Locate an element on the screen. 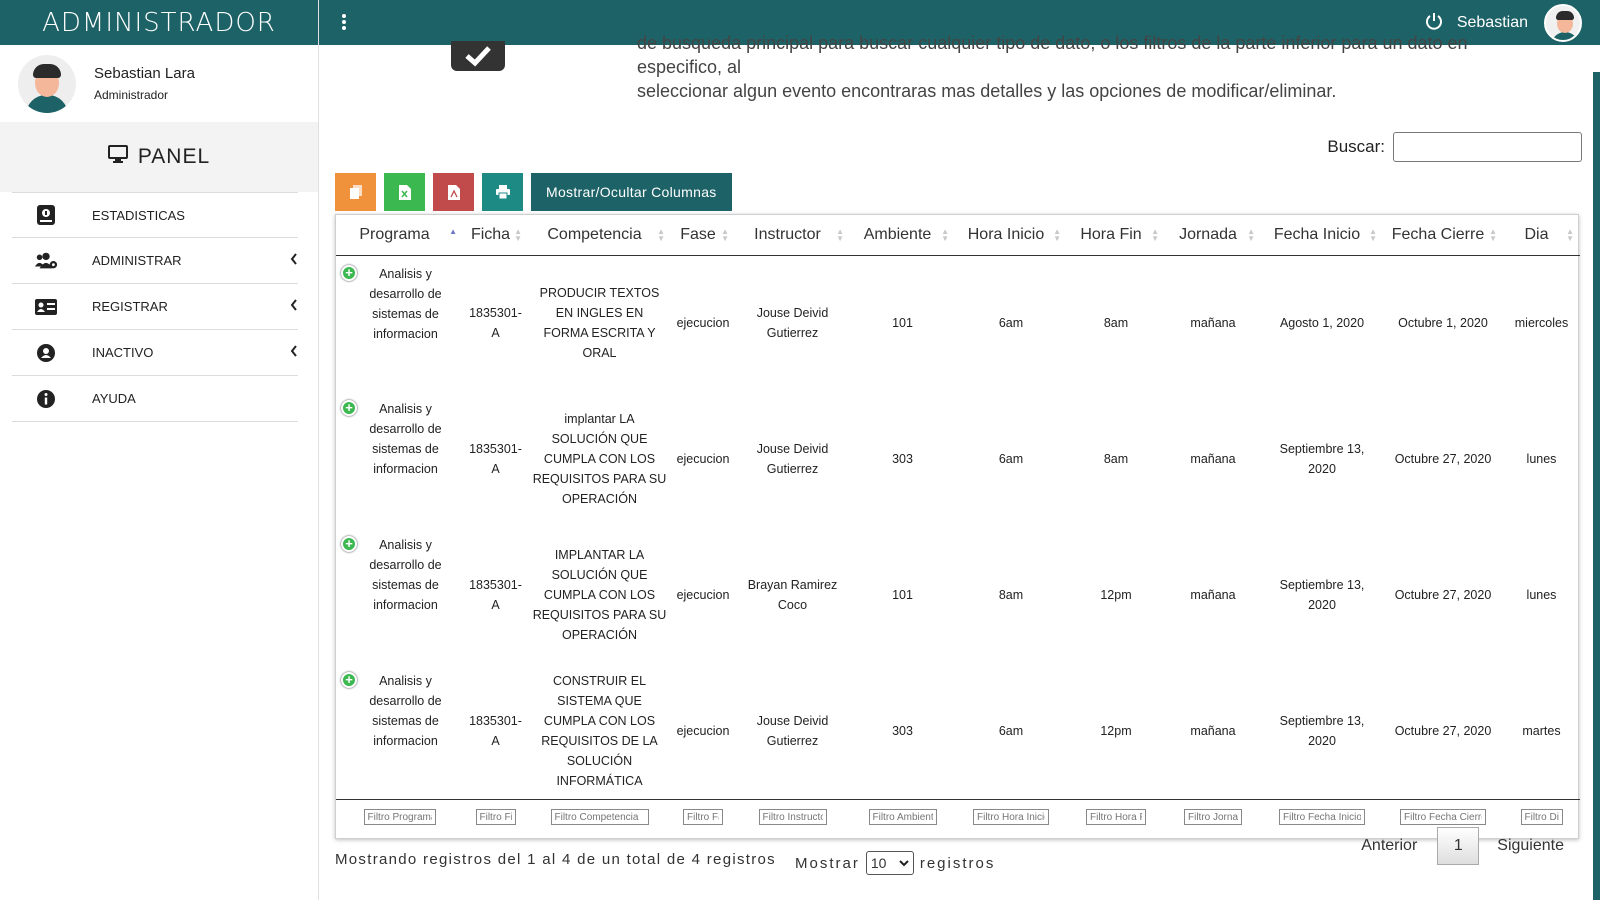 The image size is (1600, 900). file-excel-icon is located at coordinates (404, 192).